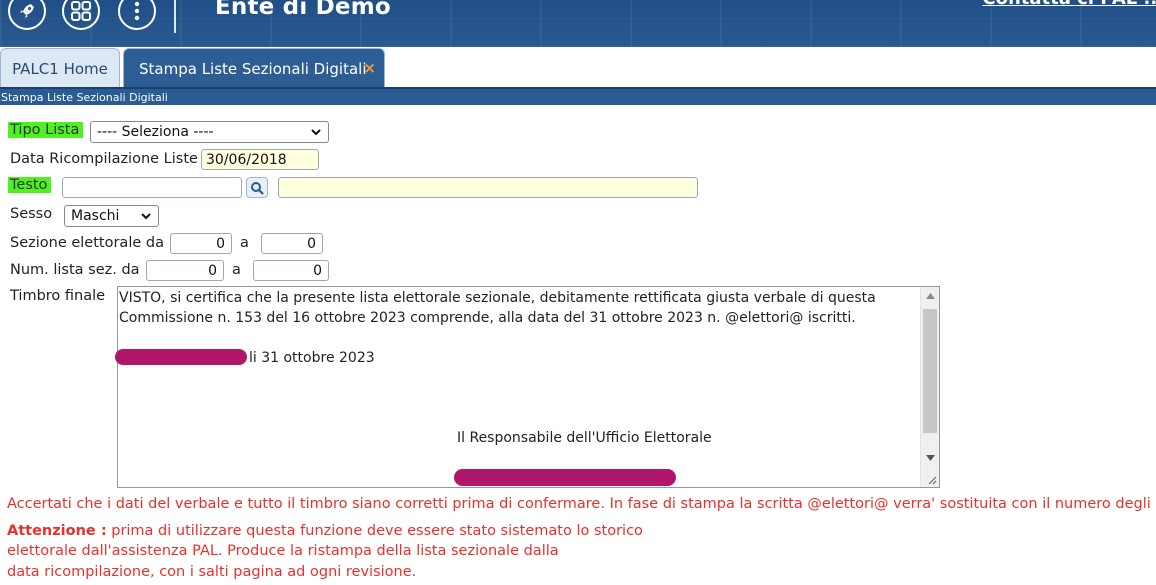 The image size is (1156, 585). Describe the element at coordinates (27, 11) in the screenshot. I see `rocket-icon` at that location.